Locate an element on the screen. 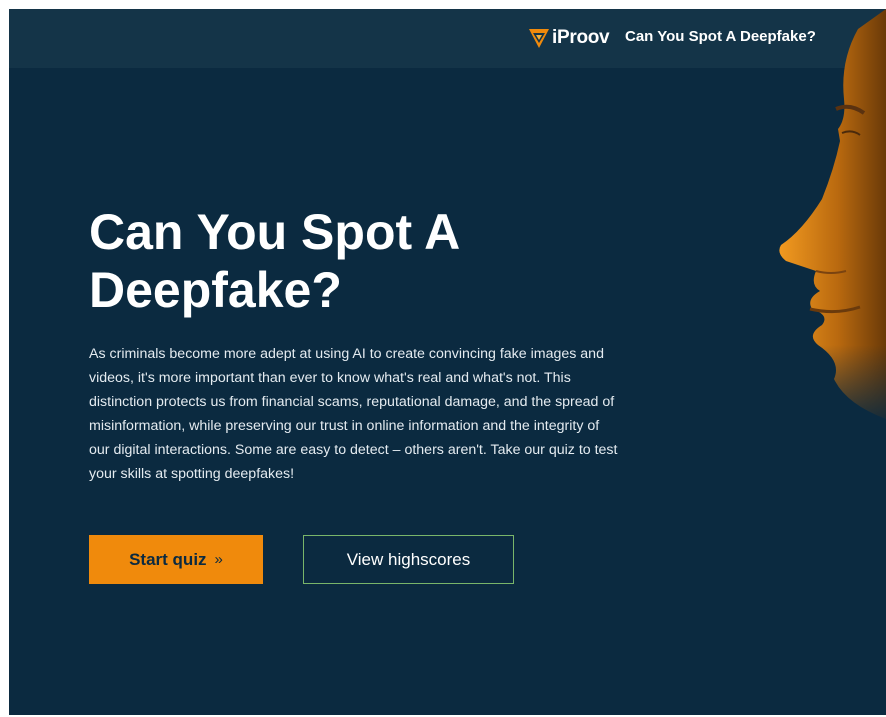  page-heading: Can You Spot A Deepfake? is located at coordinates (274, 261).